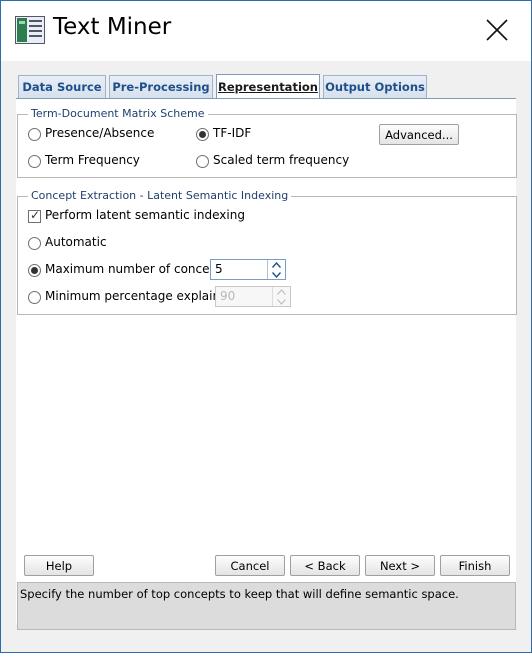 This screenshot has width=532, height=653. I want to click on next-button: Next >, so click(400, 565).